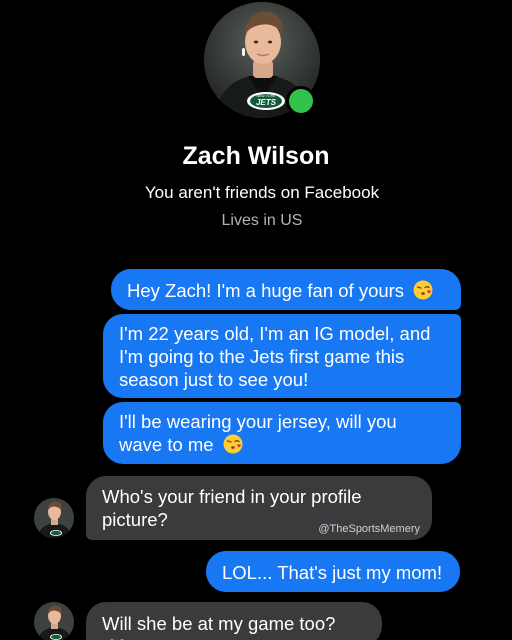  I want to click on message-text: LOL... That's just my mom!, so click(332, 572).